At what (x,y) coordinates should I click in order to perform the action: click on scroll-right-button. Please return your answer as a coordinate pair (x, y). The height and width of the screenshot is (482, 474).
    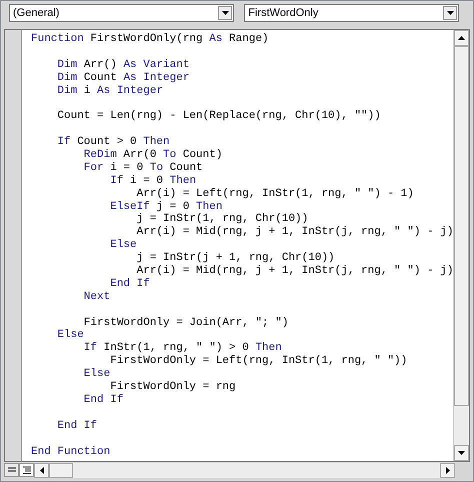
    Looking at the image, I should click on (447, 470).